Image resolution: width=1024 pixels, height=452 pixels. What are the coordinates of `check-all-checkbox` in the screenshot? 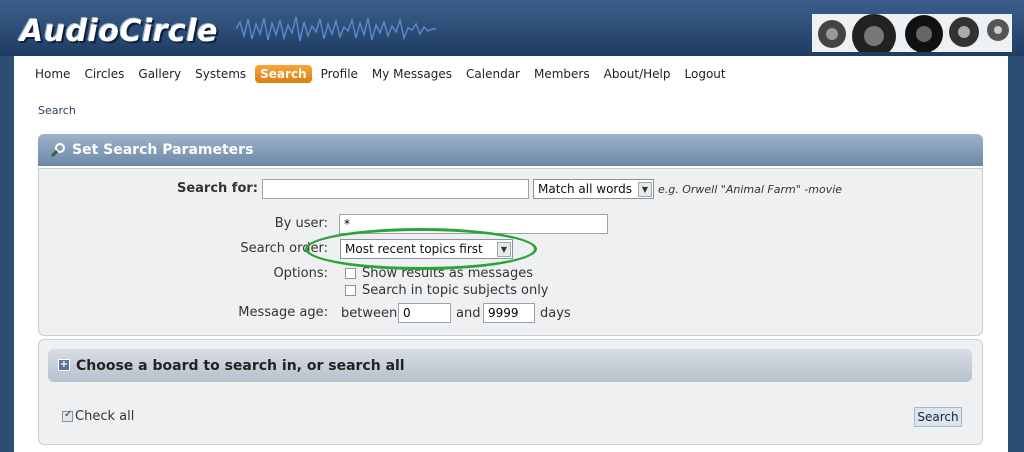 It's located at (67, 415).